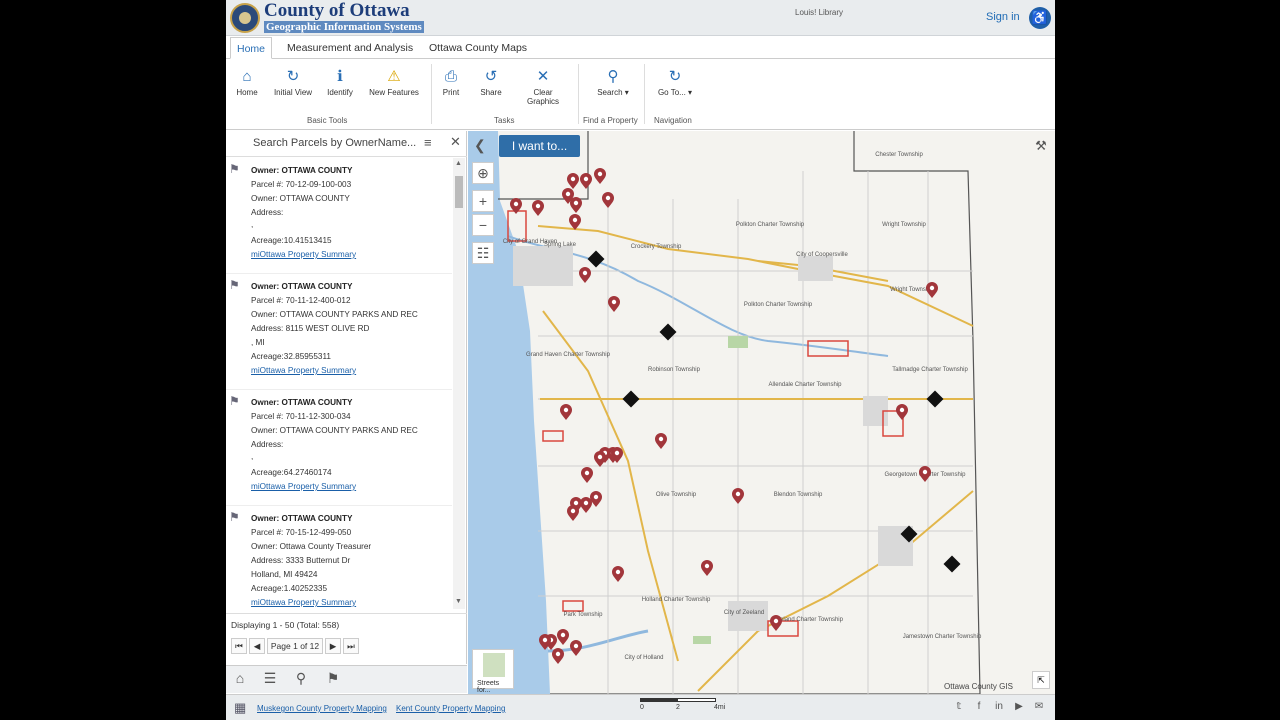 The image size is (1280, 720). What do you see at coordinates (300, 198) in the screenshot?
I see `result-owner: Owner: OTTAWA COUNTY` at bounding box center [300, 198].